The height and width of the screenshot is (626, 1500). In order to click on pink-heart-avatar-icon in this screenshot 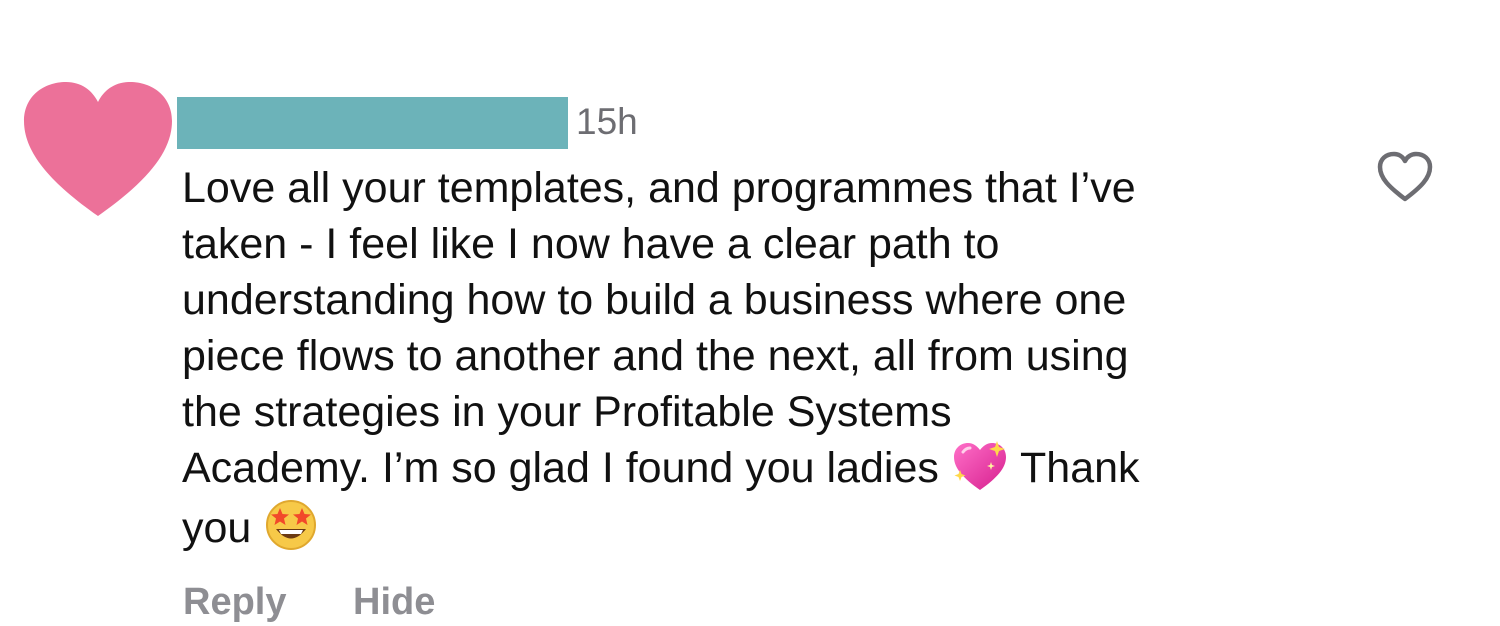, I will do `click(98, 149)`.